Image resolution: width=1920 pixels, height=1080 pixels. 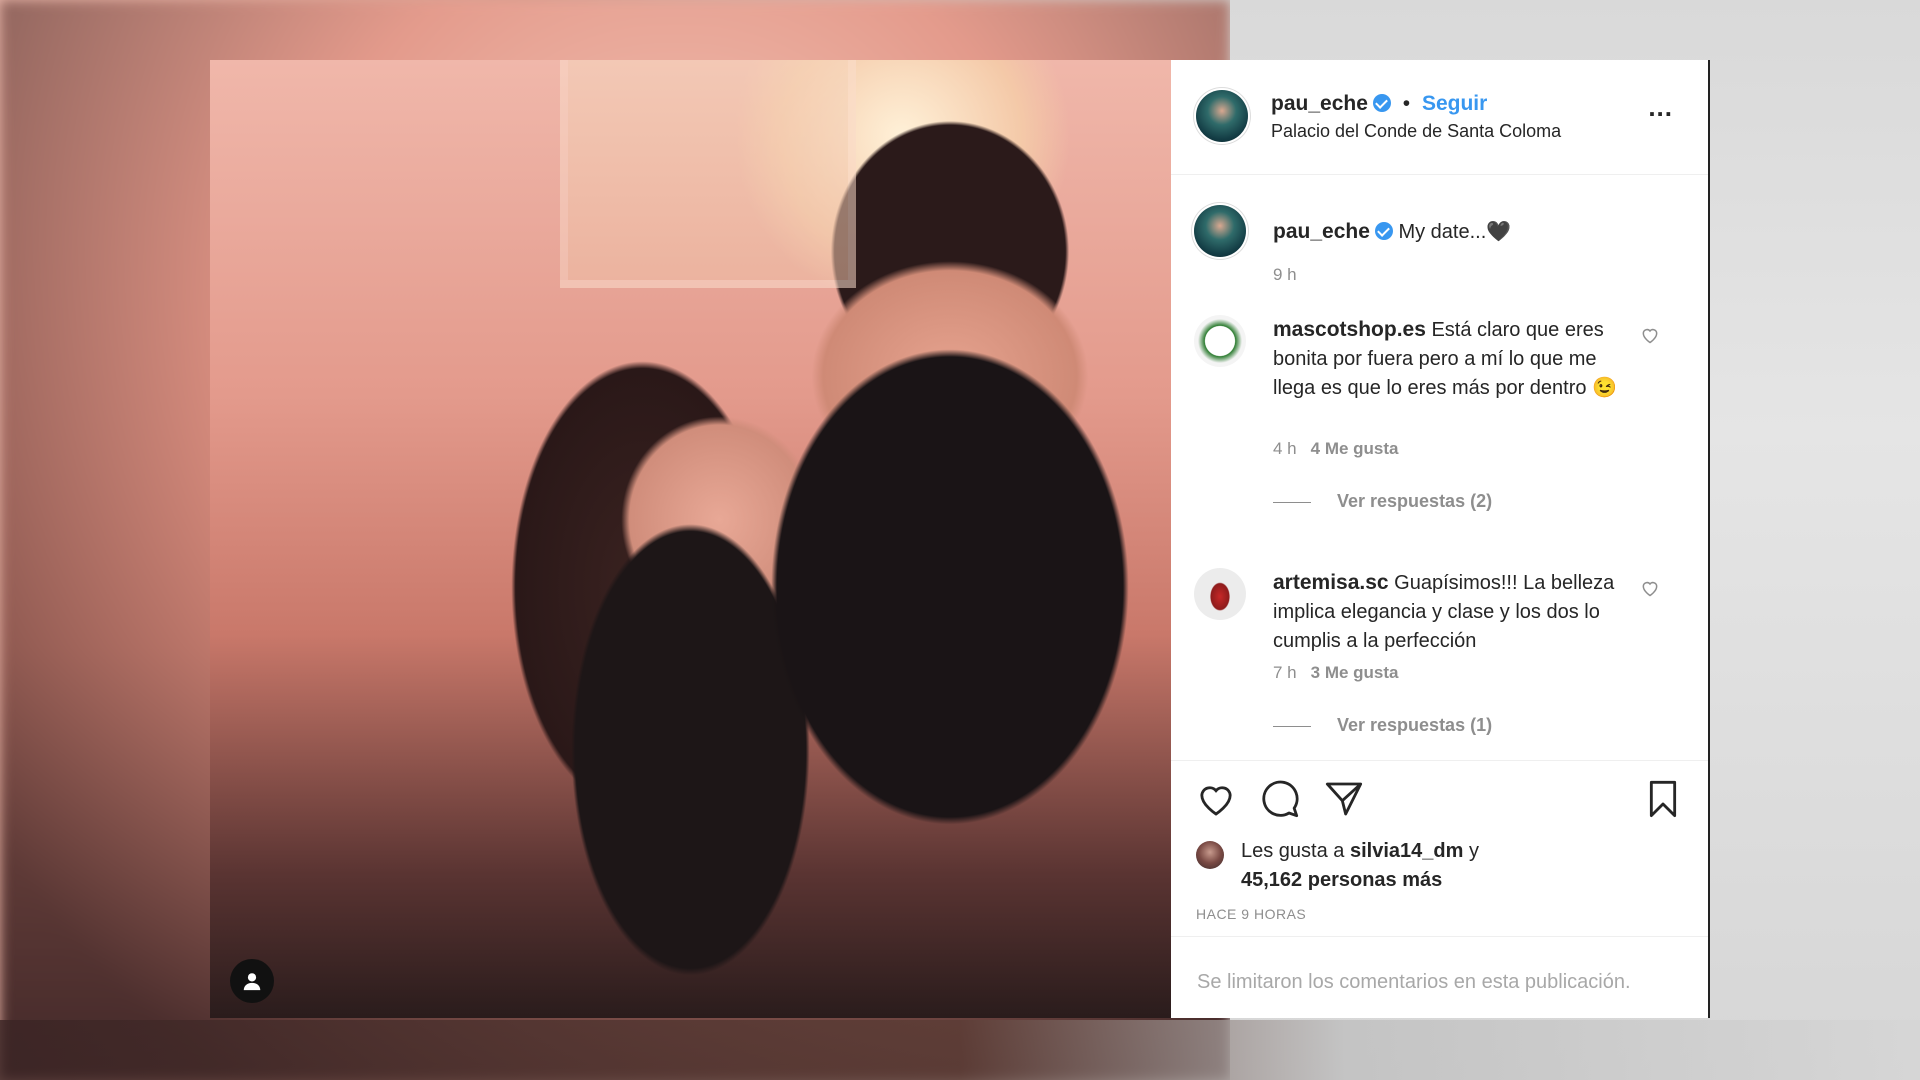 I want to click on comment-meta: 4 h 4 Me gusta, so click(x=1336, y=449).